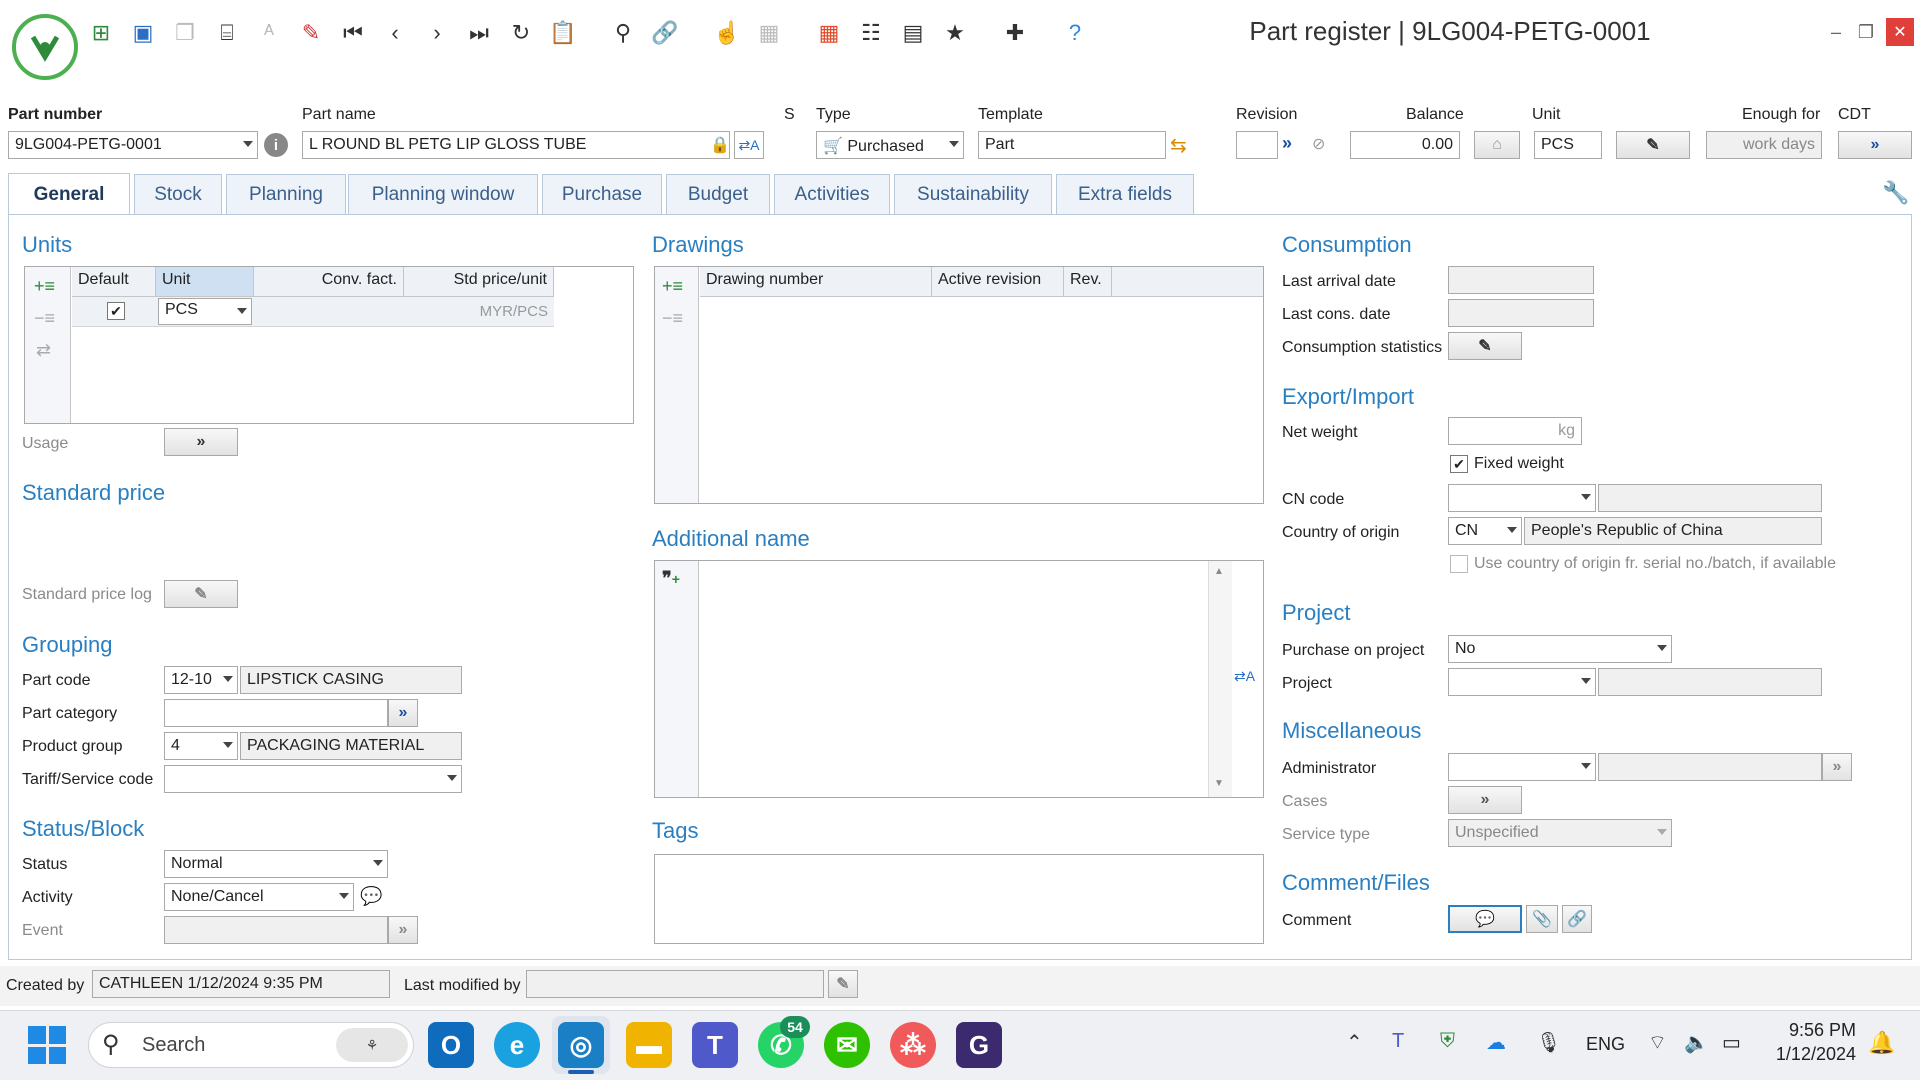 The height and width of the screenshot is (1080, 1920). What do you see at coordinates (671, 578) in the screenshot?
I see `add-quote-icon: ❞+` at bounding box center [671, 578].